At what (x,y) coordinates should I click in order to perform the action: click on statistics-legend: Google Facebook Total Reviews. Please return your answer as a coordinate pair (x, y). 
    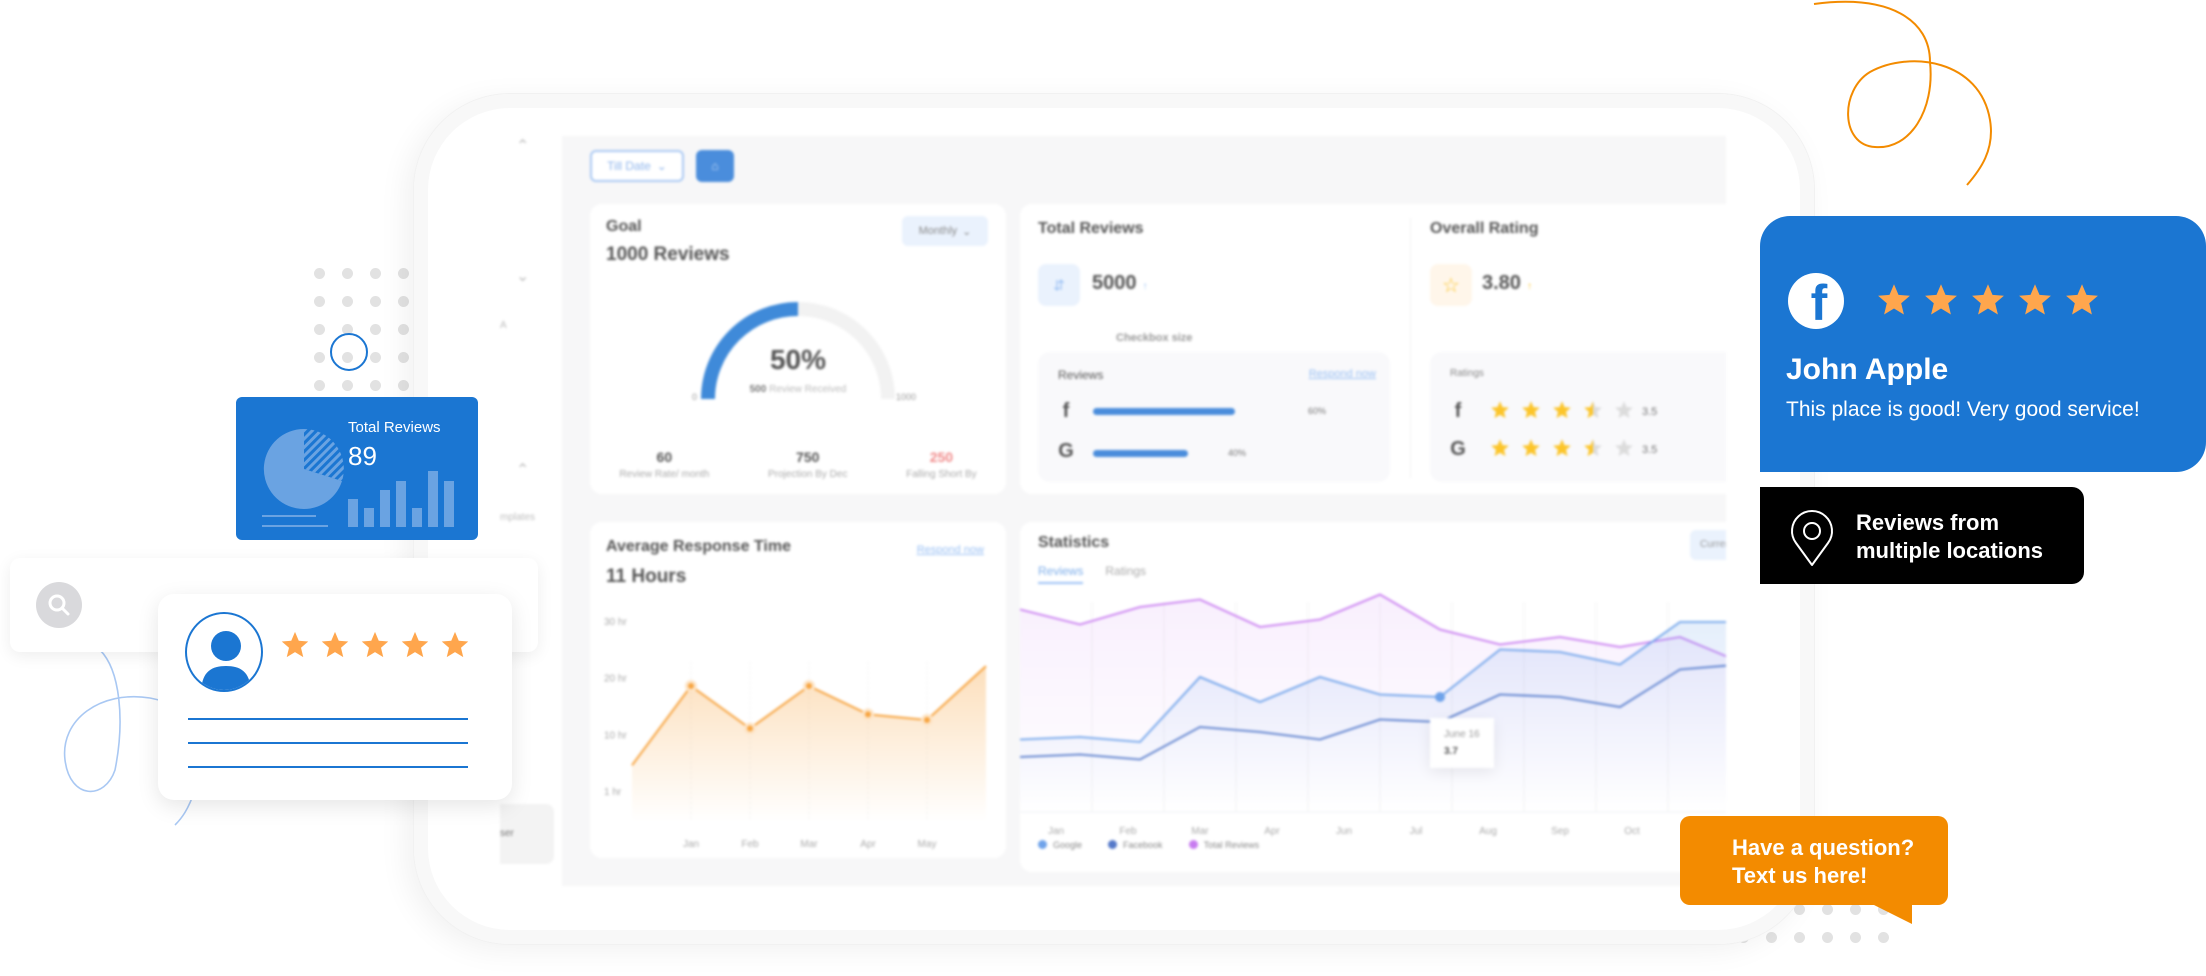
    Looking at the image, I should click on (1148, 845).